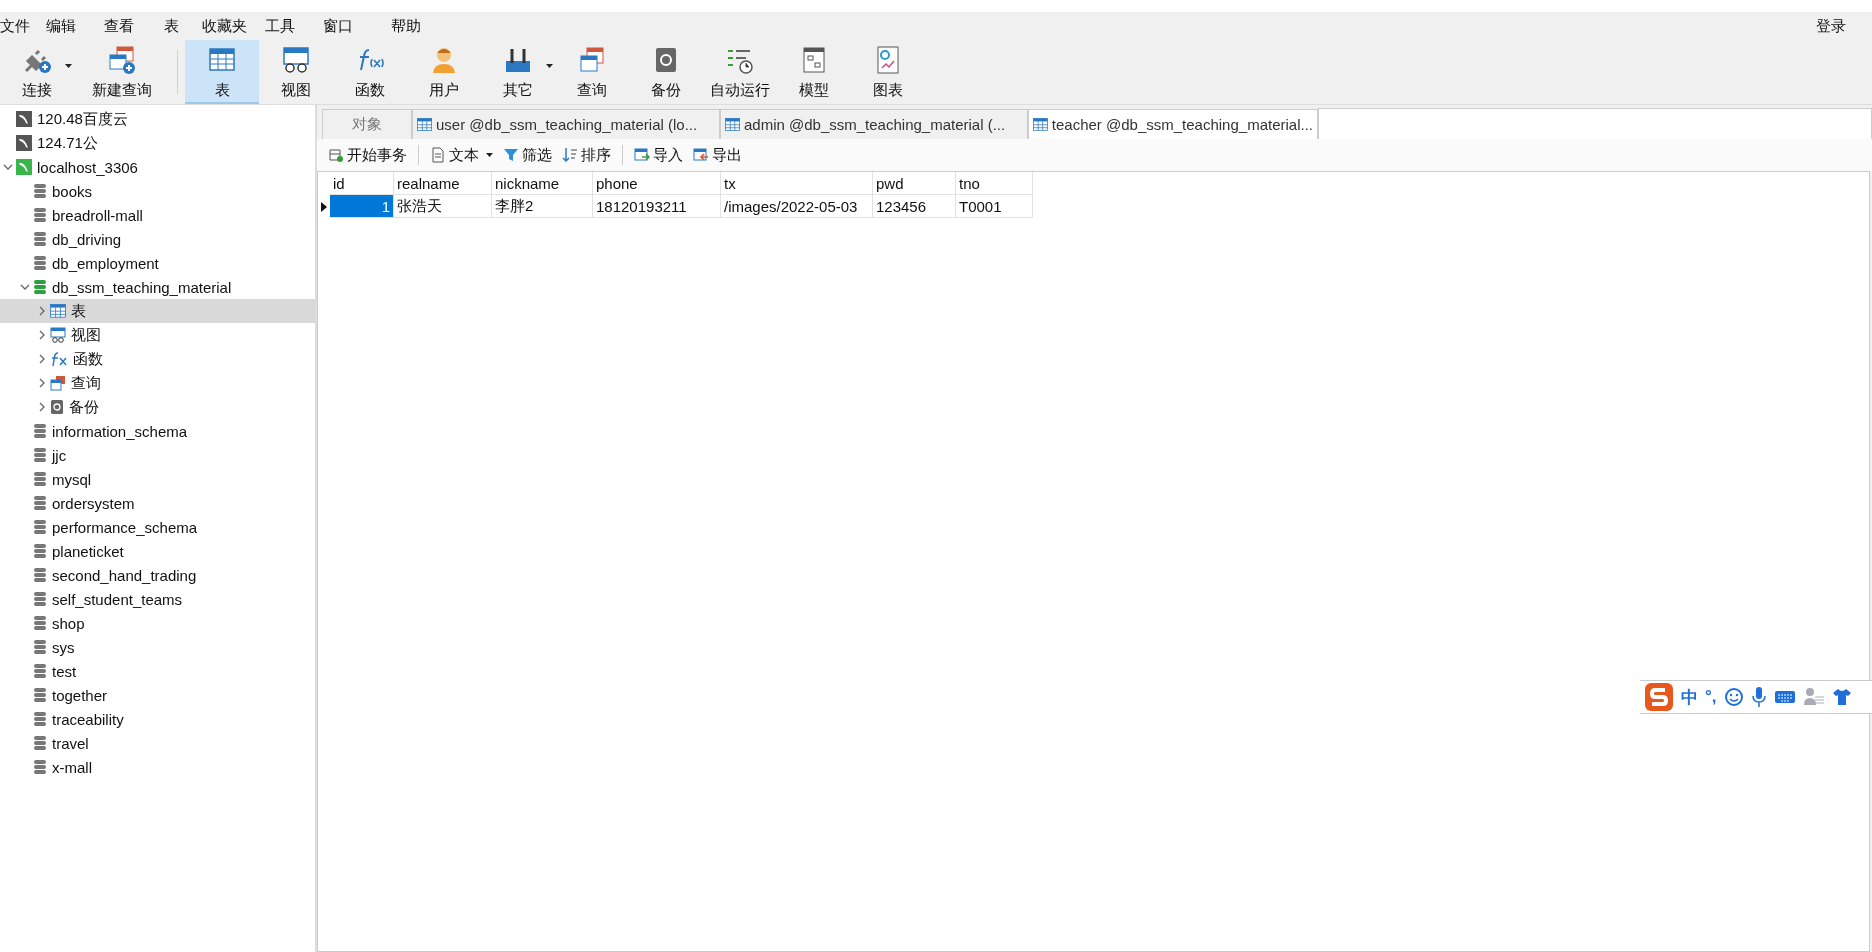 The image size is (1872, 952). What do you see at coordinates (67, 143) in the screenshot?
I see `tree-item: 124.71公` at bounding box center [67, 143].